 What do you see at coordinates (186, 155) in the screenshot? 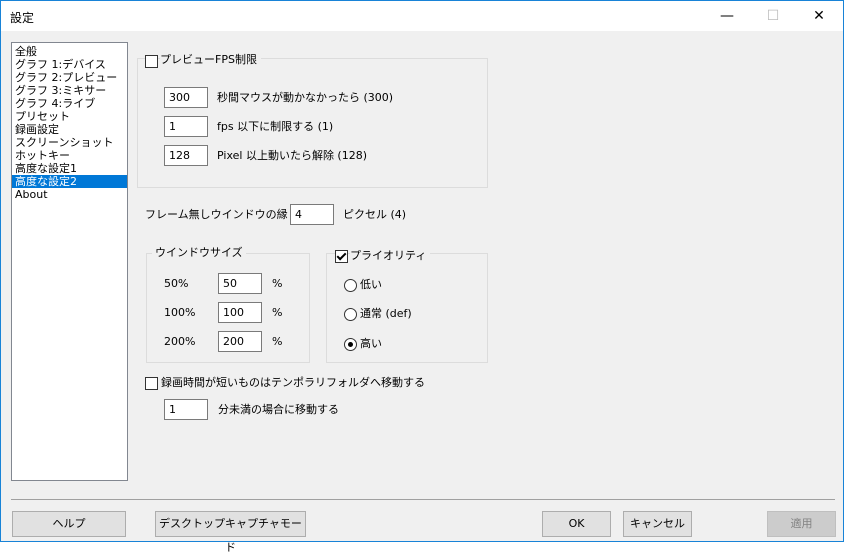
I see `pixel-threshold-input: 128` at bounding box center [186, 155].